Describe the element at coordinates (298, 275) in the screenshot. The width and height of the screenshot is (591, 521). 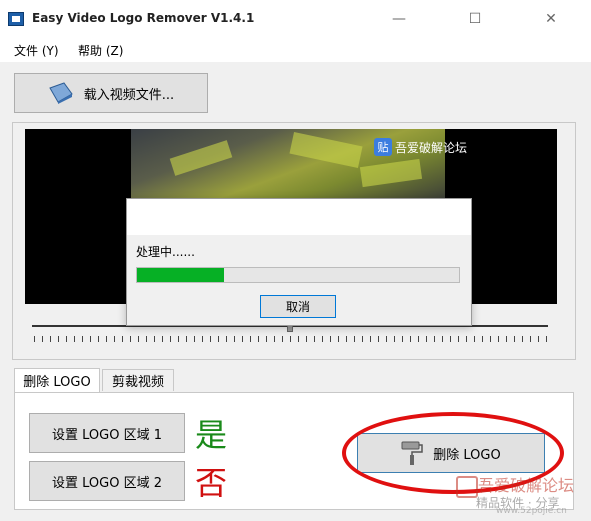
I see `progress-bar` at that location.